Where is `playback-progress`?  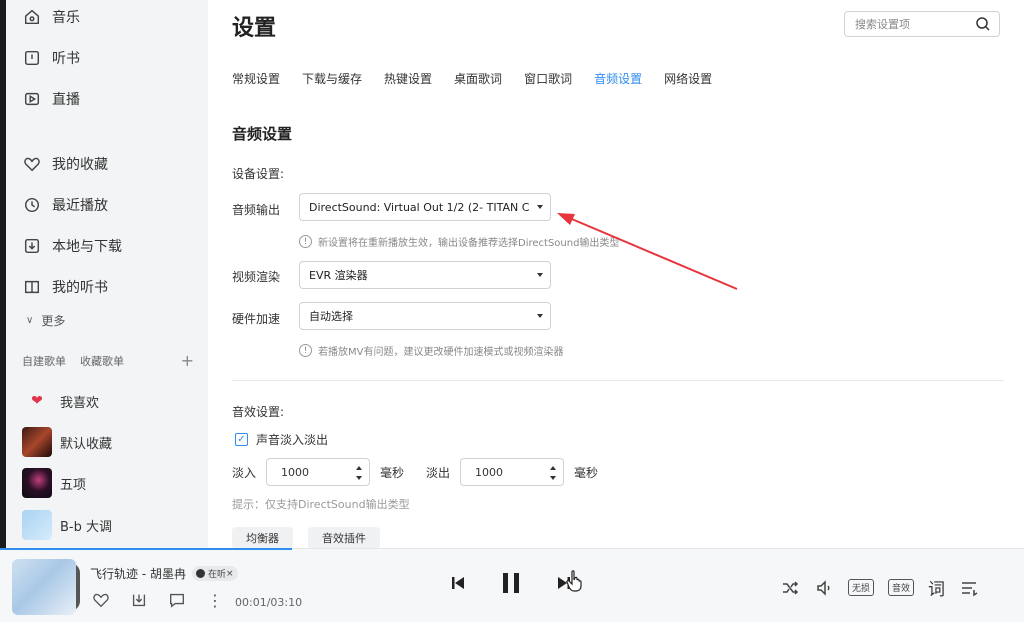 playback-progress is located at coordinates (146, 549).